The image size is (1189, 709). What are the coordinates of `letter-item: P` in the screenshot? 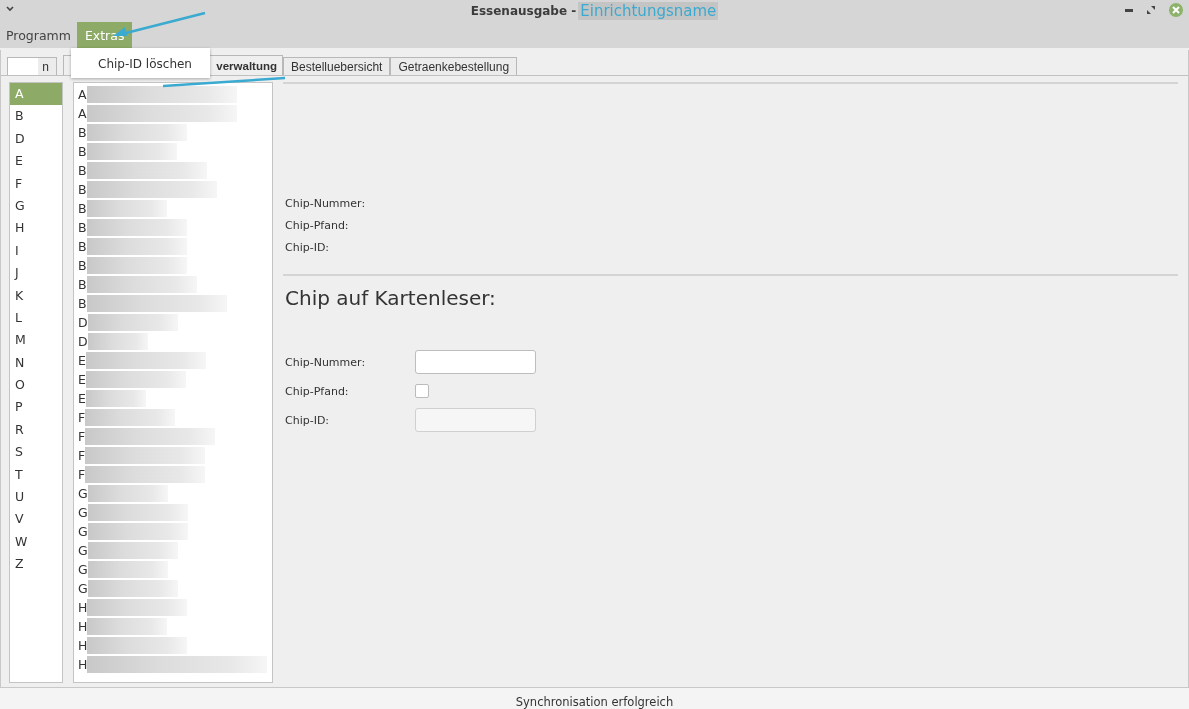 It's located at (36, 407).